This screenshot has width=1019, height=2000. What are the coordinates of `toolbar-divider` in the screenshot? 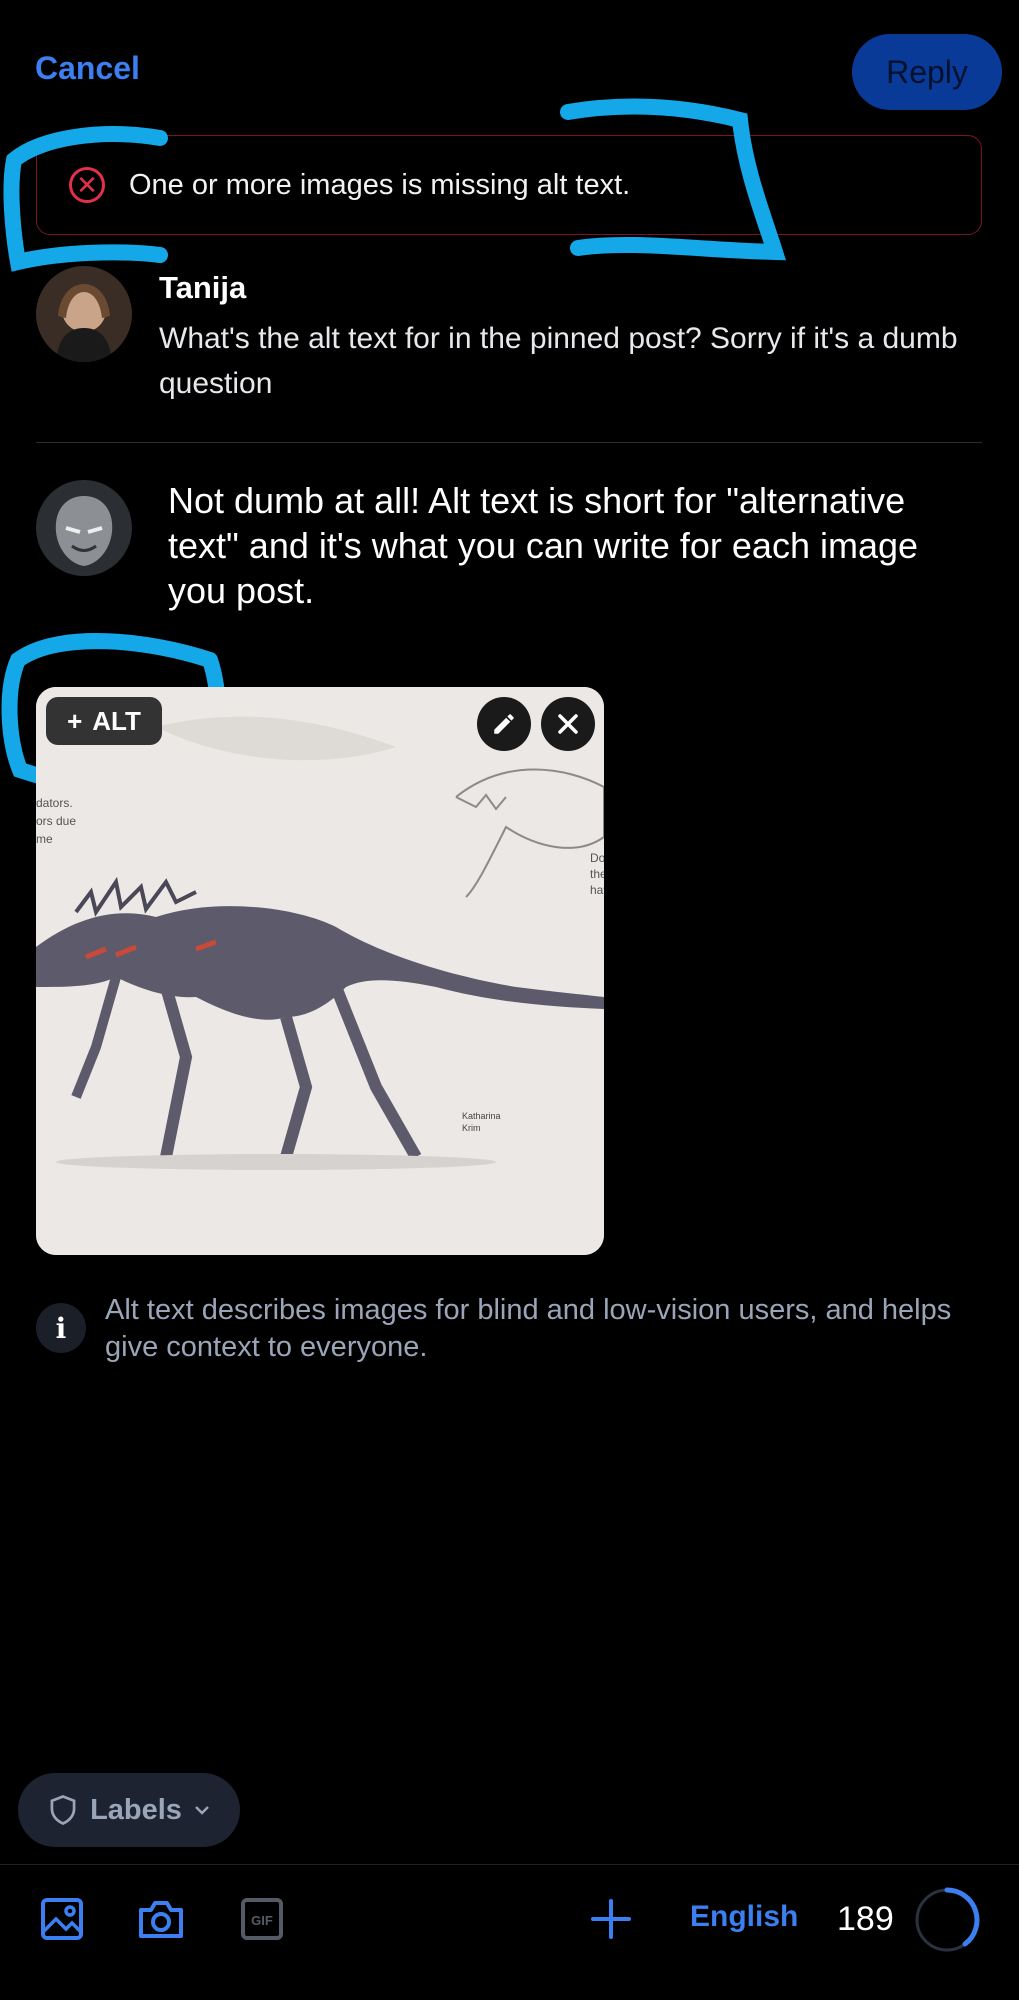 It's located at (509, 1864).